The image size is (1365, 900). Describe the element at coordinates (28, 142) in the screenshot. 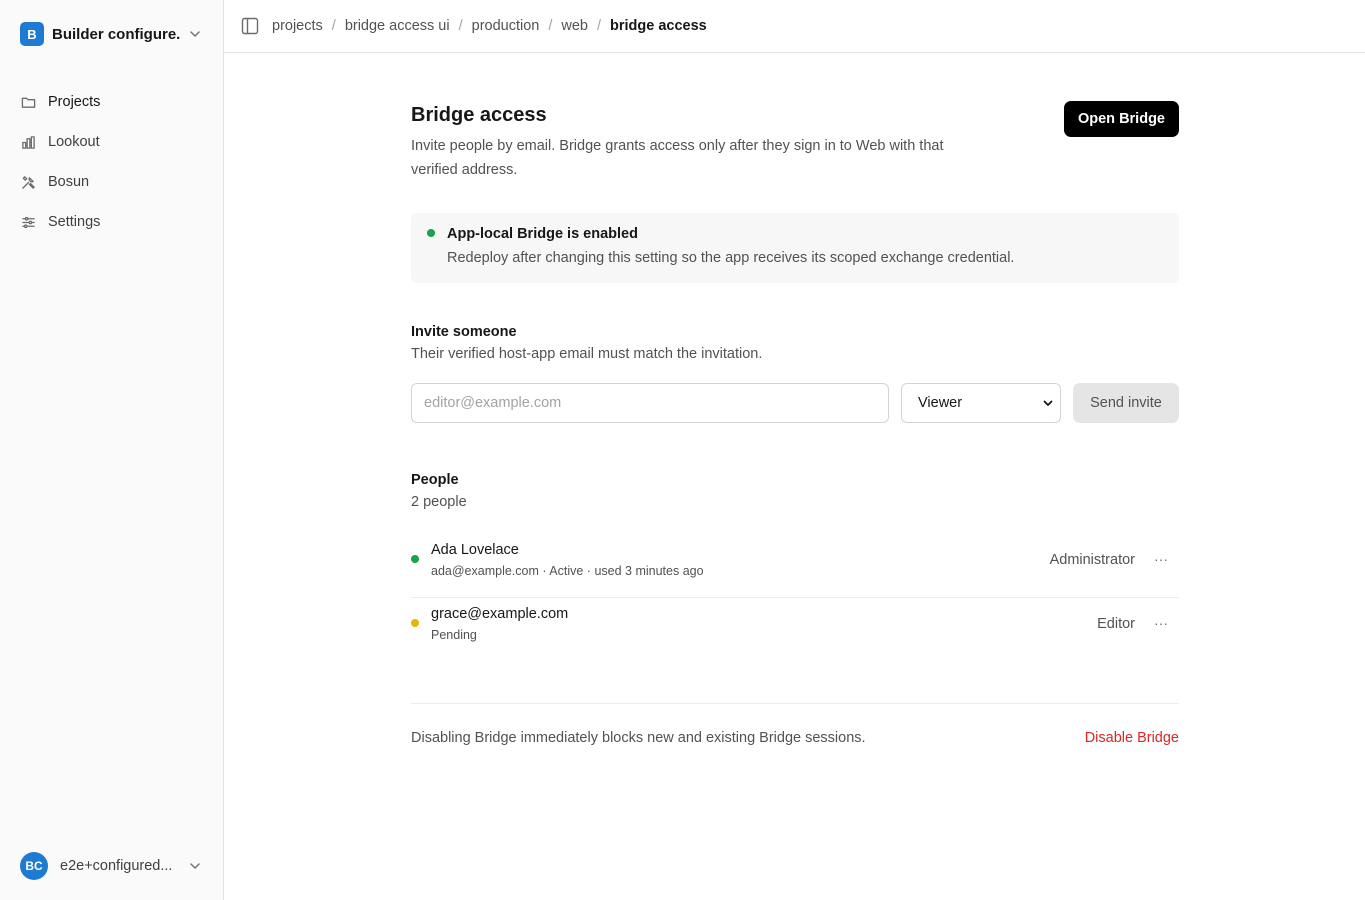

I see `bar-chart-icon` at that location.